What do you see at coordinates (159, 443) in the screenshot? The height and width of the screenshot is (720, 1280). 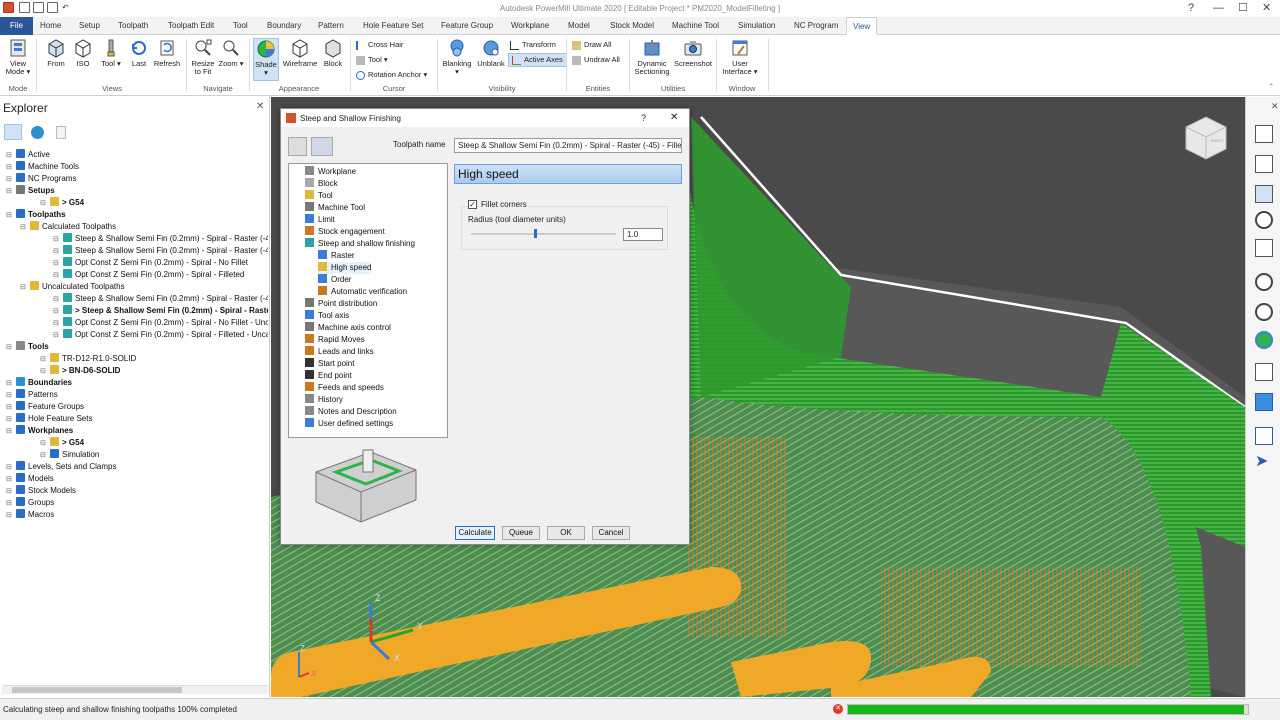 I see `tree-item: > G54` at bounding box center [159, 443].